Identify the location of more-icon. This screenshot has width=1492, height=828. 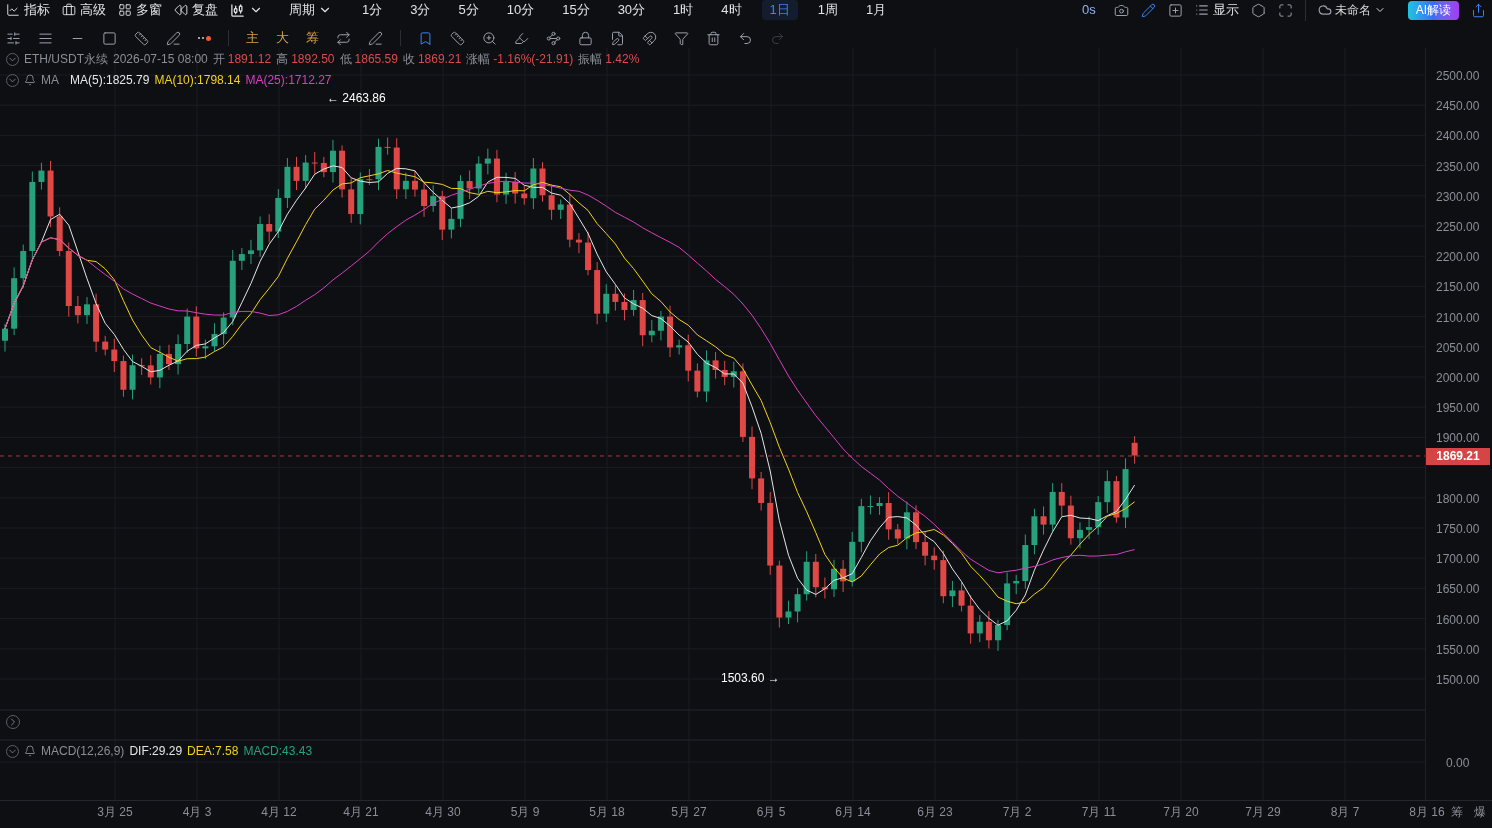
(204, 38).